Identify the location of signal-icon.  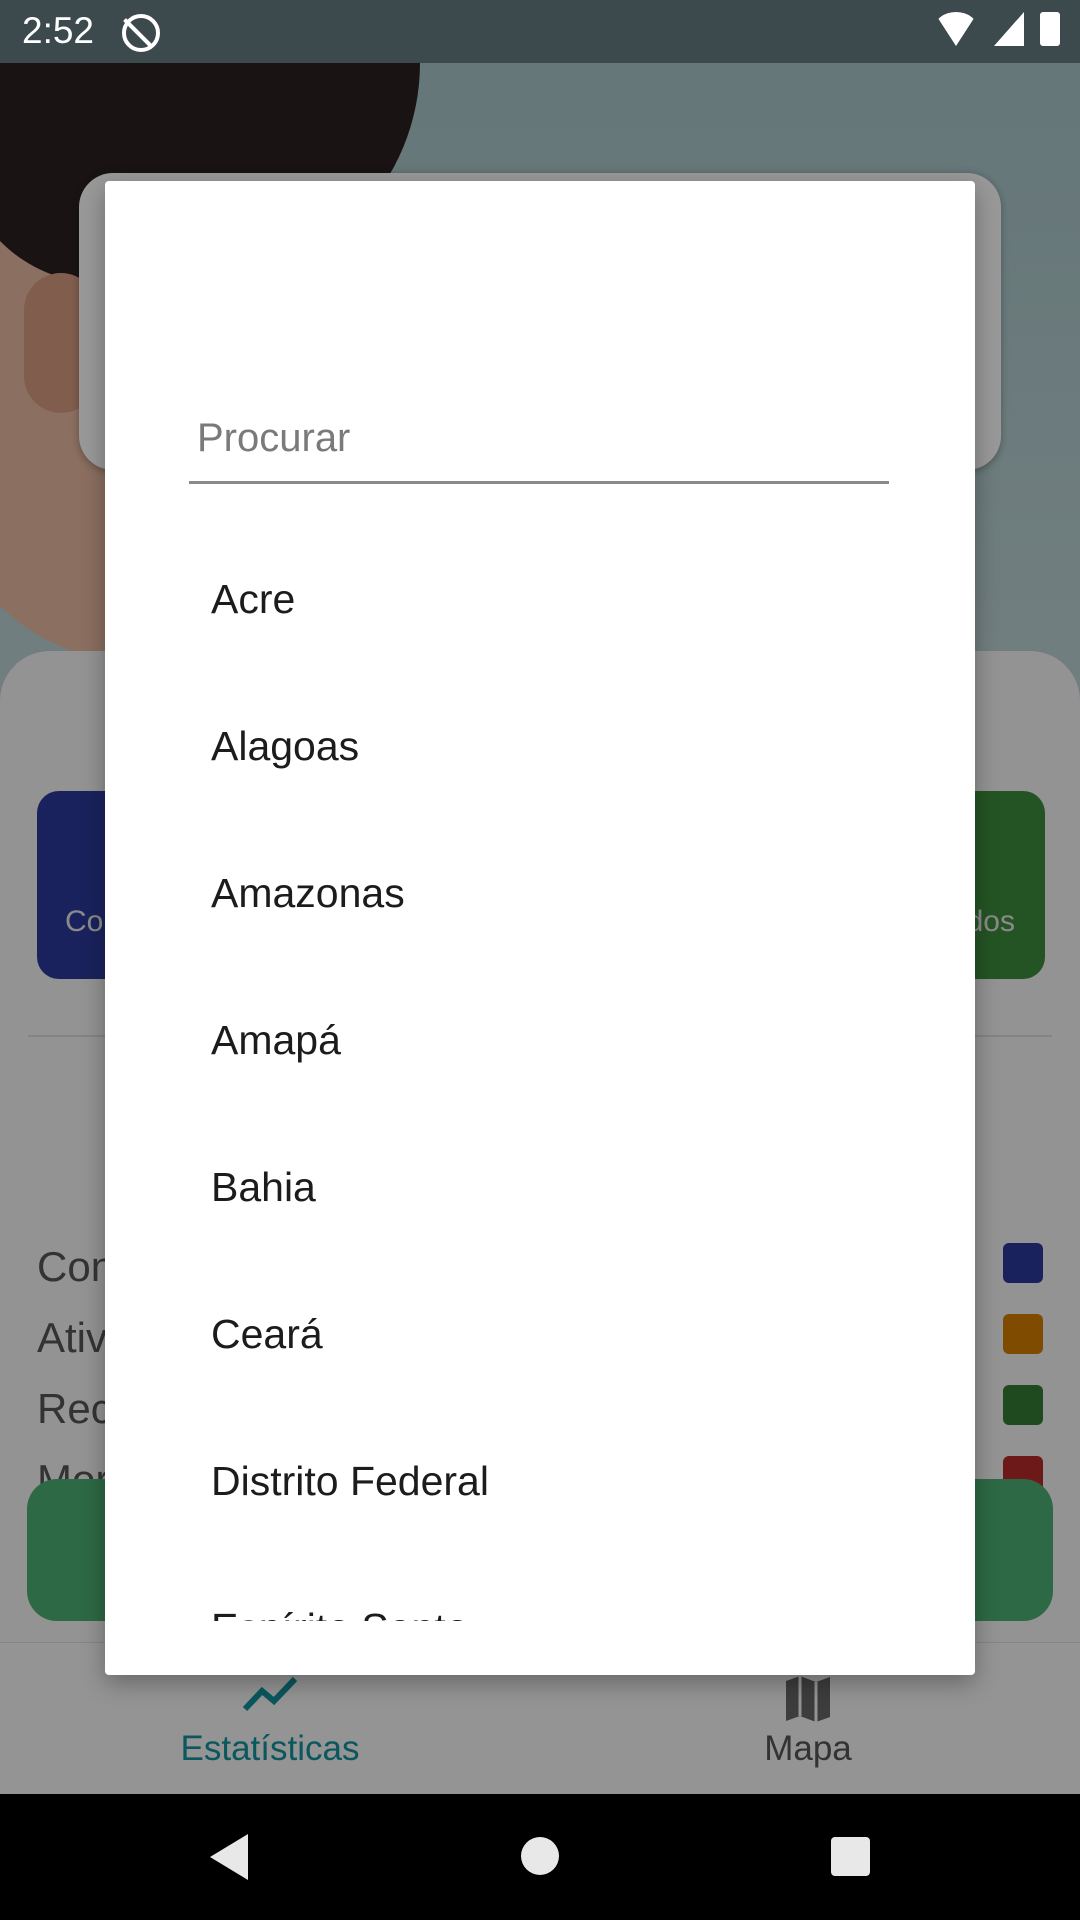
(1009, 29).